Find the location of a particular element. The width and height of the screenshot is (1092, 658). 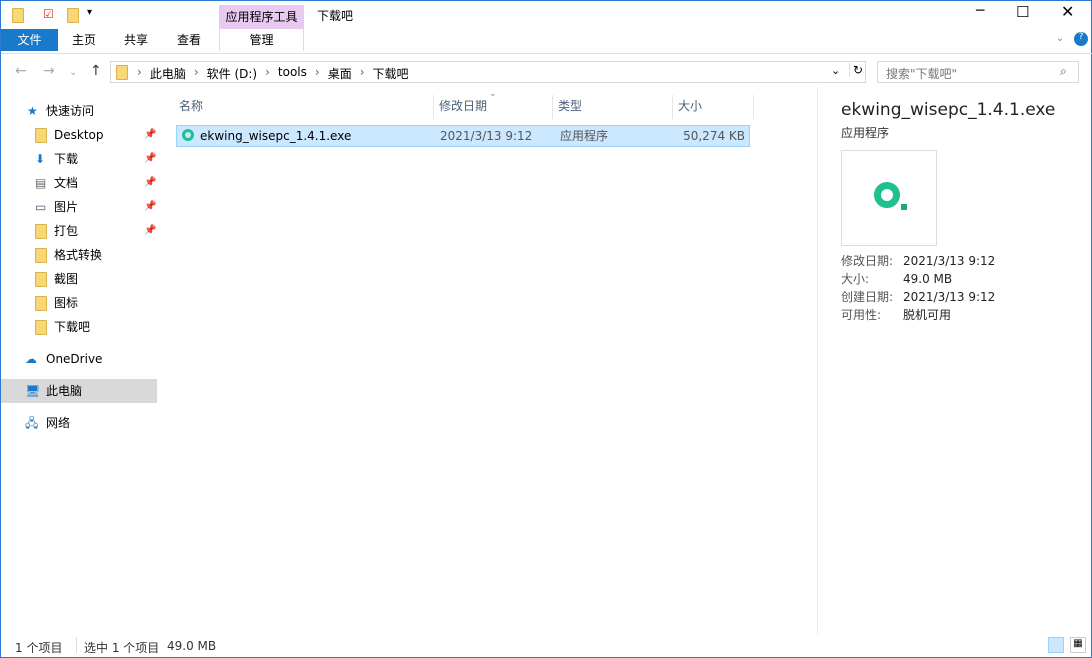

help-icon: ? is located at coordinates (1081, 39).